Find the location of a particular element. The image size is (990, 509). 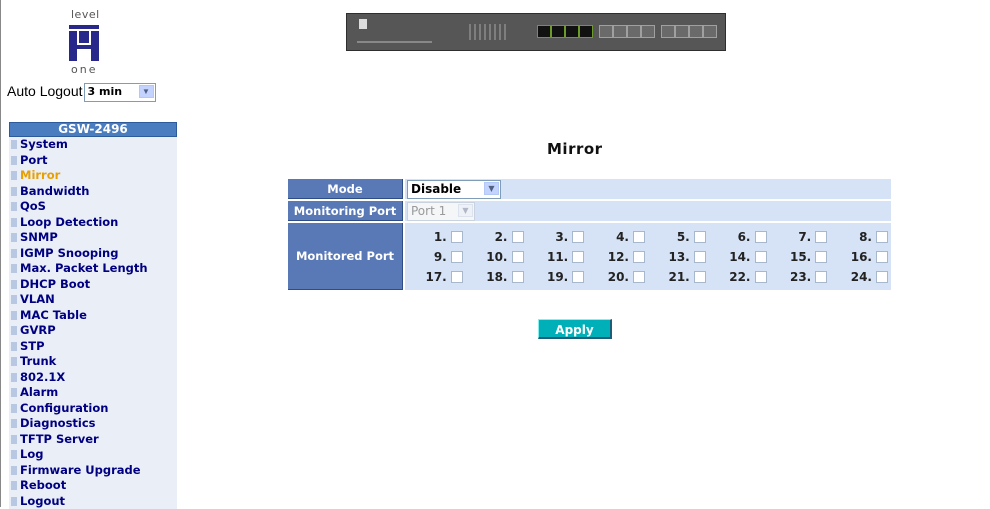

monitored-port-item: 17. is located at coordinates (435, 277).